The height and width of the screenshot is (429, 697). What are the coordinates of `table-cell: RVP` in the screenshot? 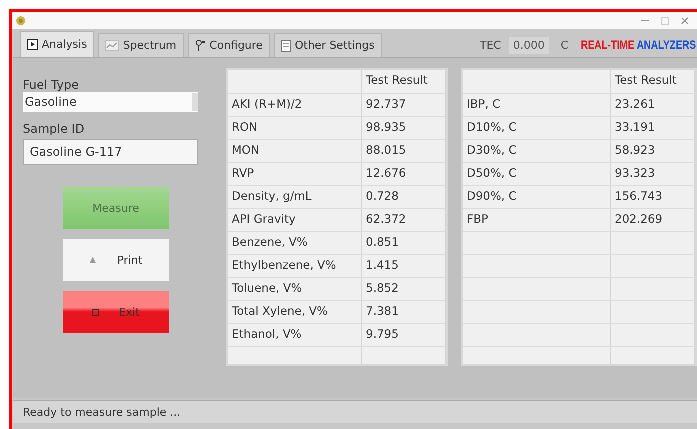 It's located at (295, 174).